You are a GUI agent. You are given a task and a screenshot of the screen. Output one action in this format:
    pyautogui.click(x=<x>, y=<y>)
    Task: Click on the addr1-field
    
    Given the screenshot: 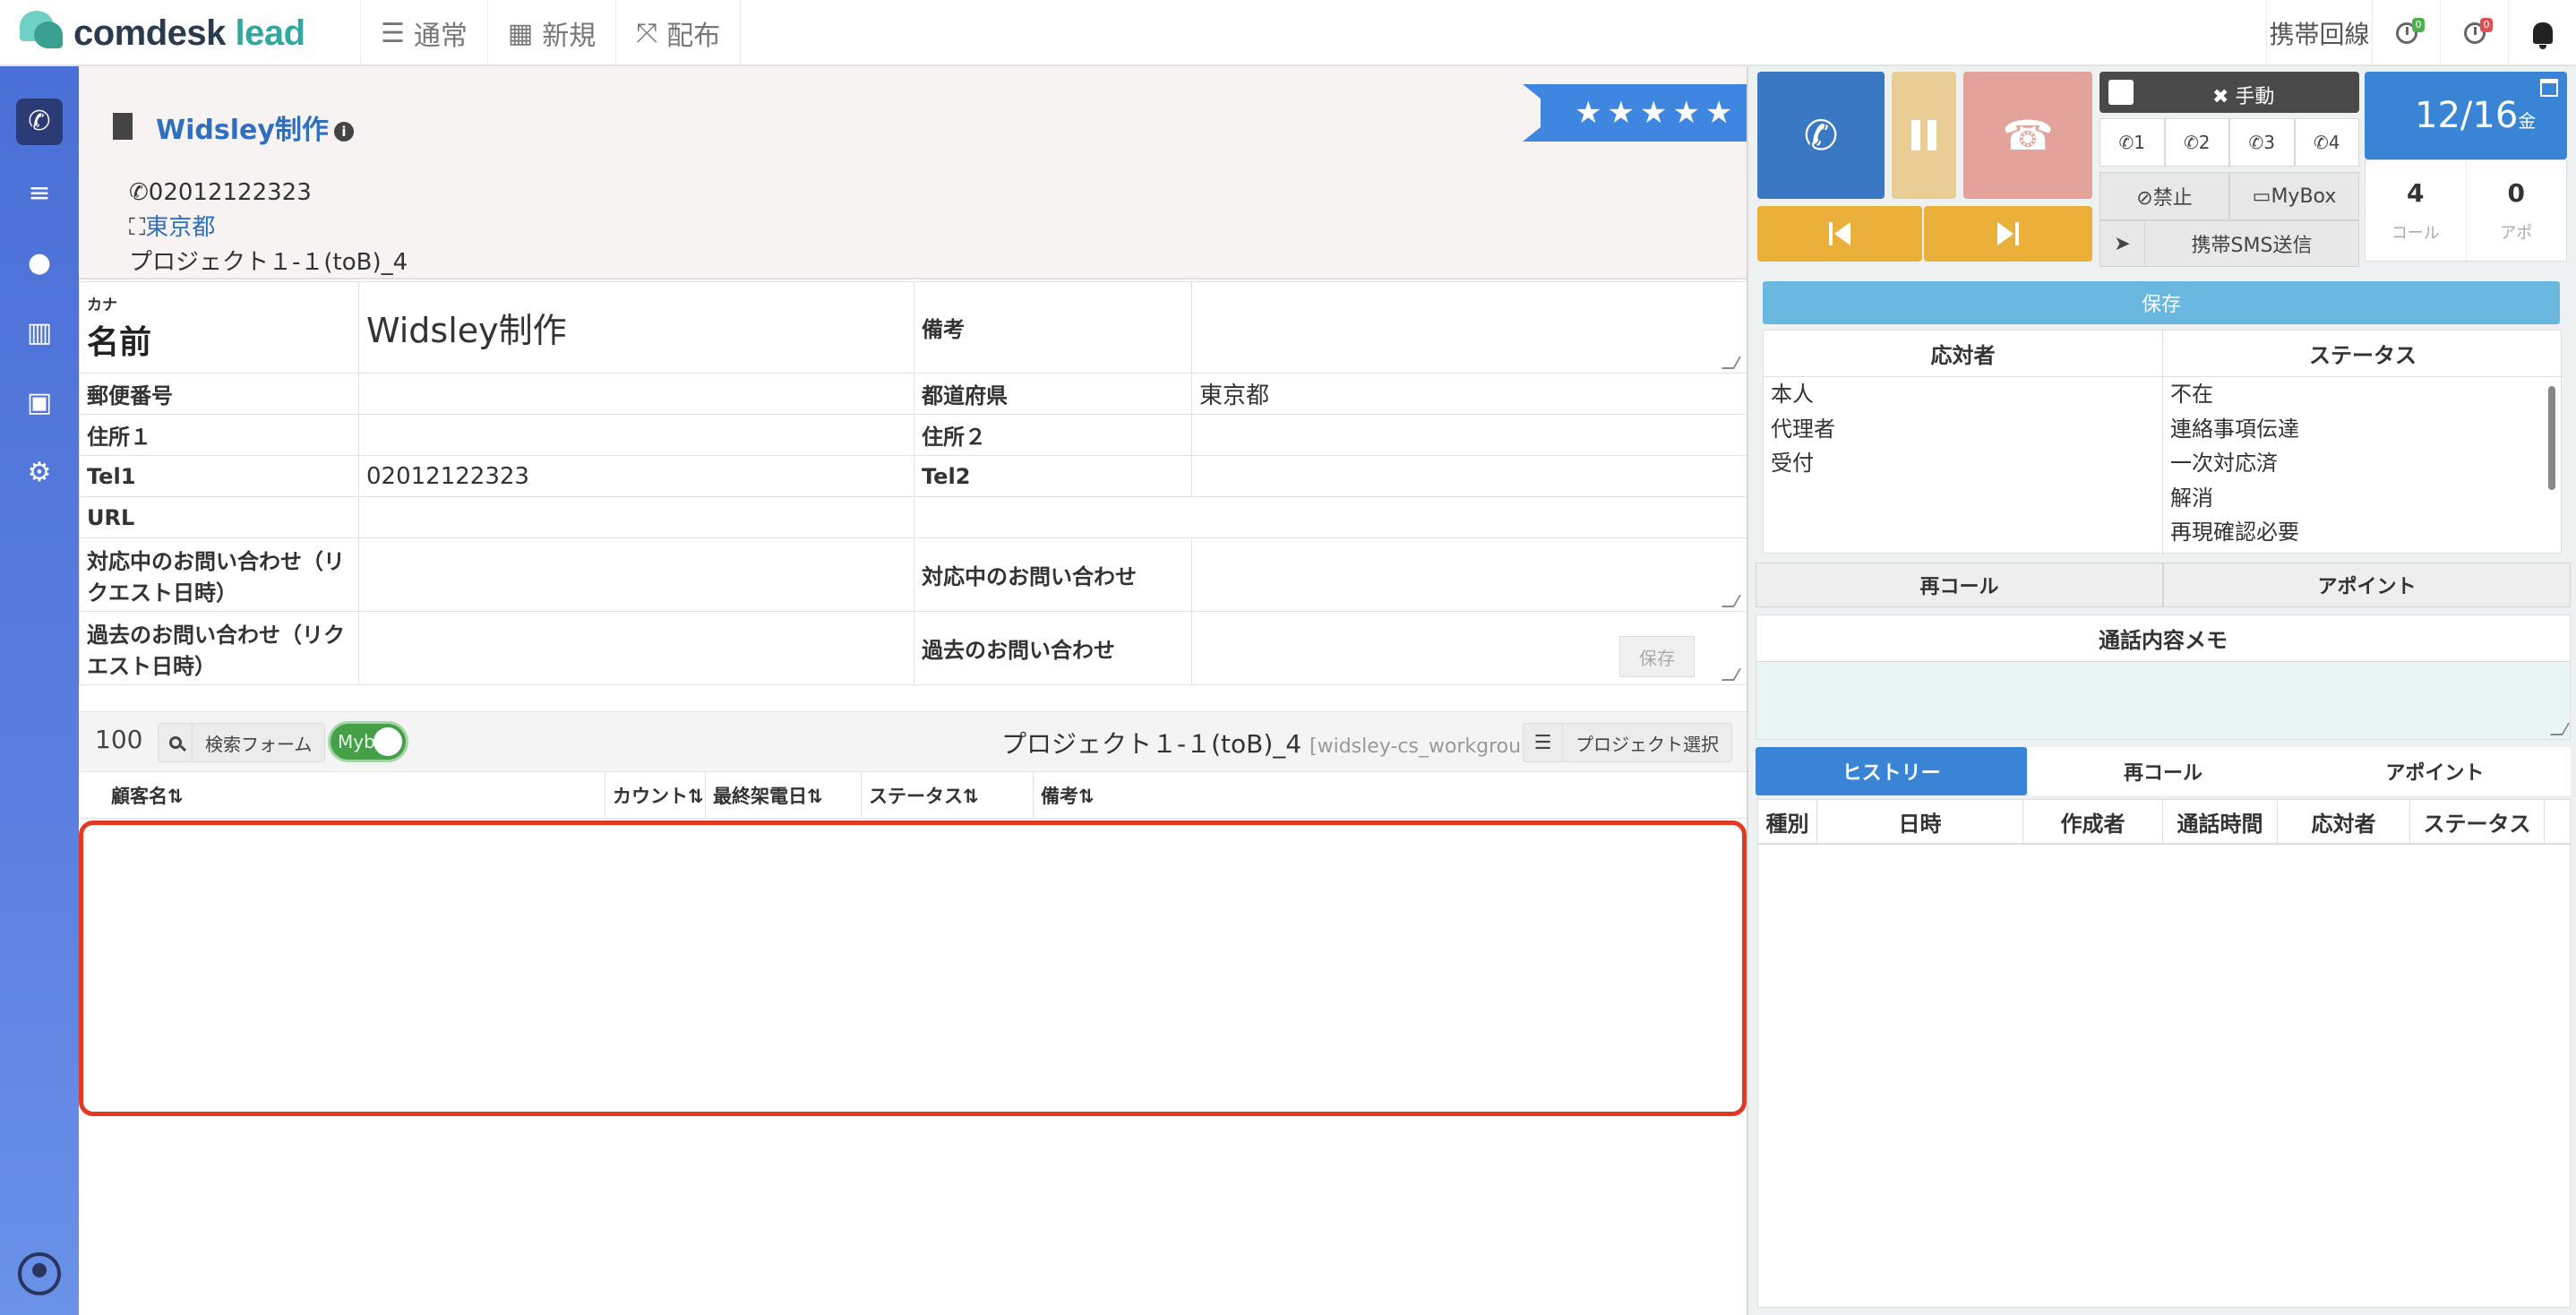 What is the action you would take?
    pyautogui.click(x=636, y=435)
    